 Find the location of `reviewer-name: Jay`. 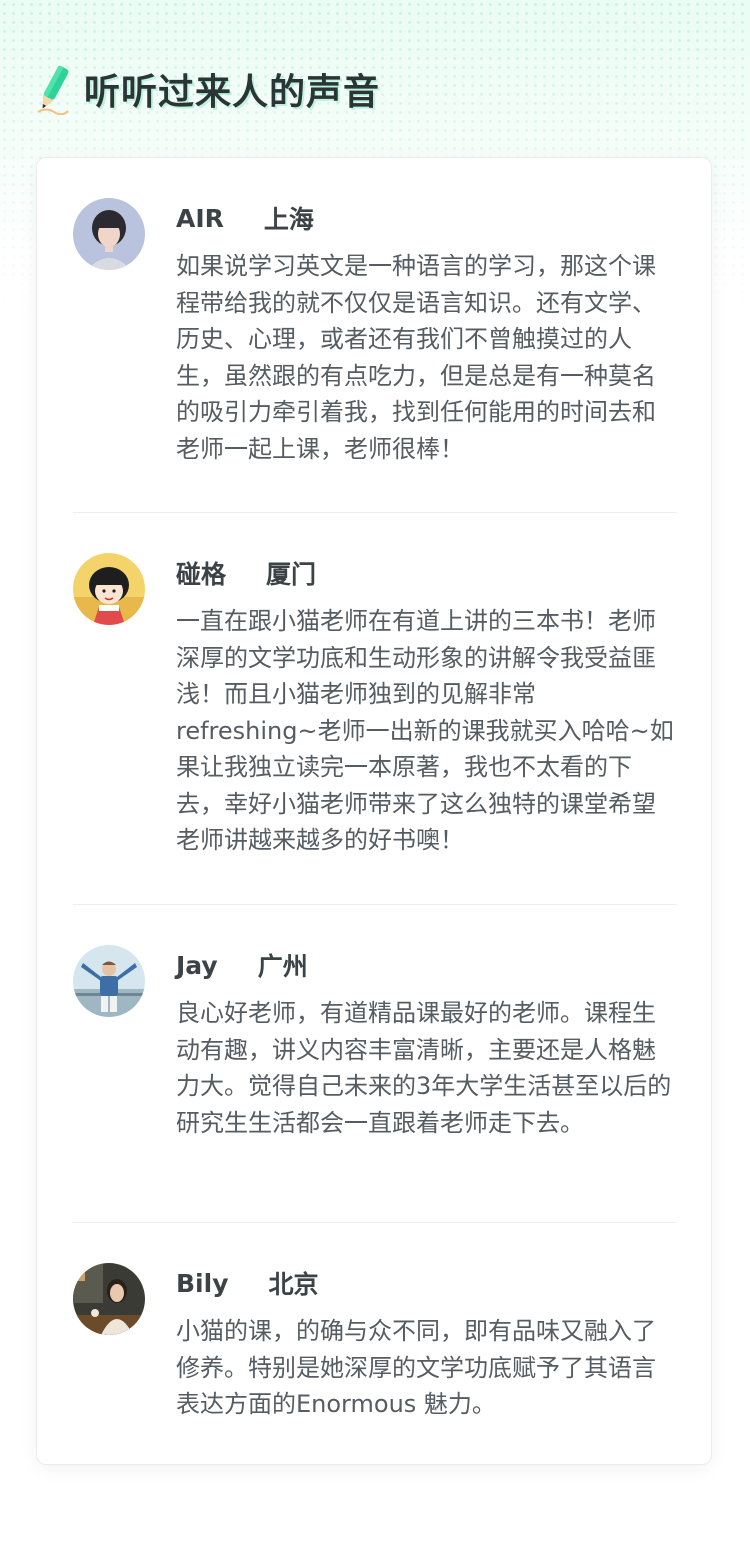

reviewer-name: Jay is located at coordinates (197, 965).